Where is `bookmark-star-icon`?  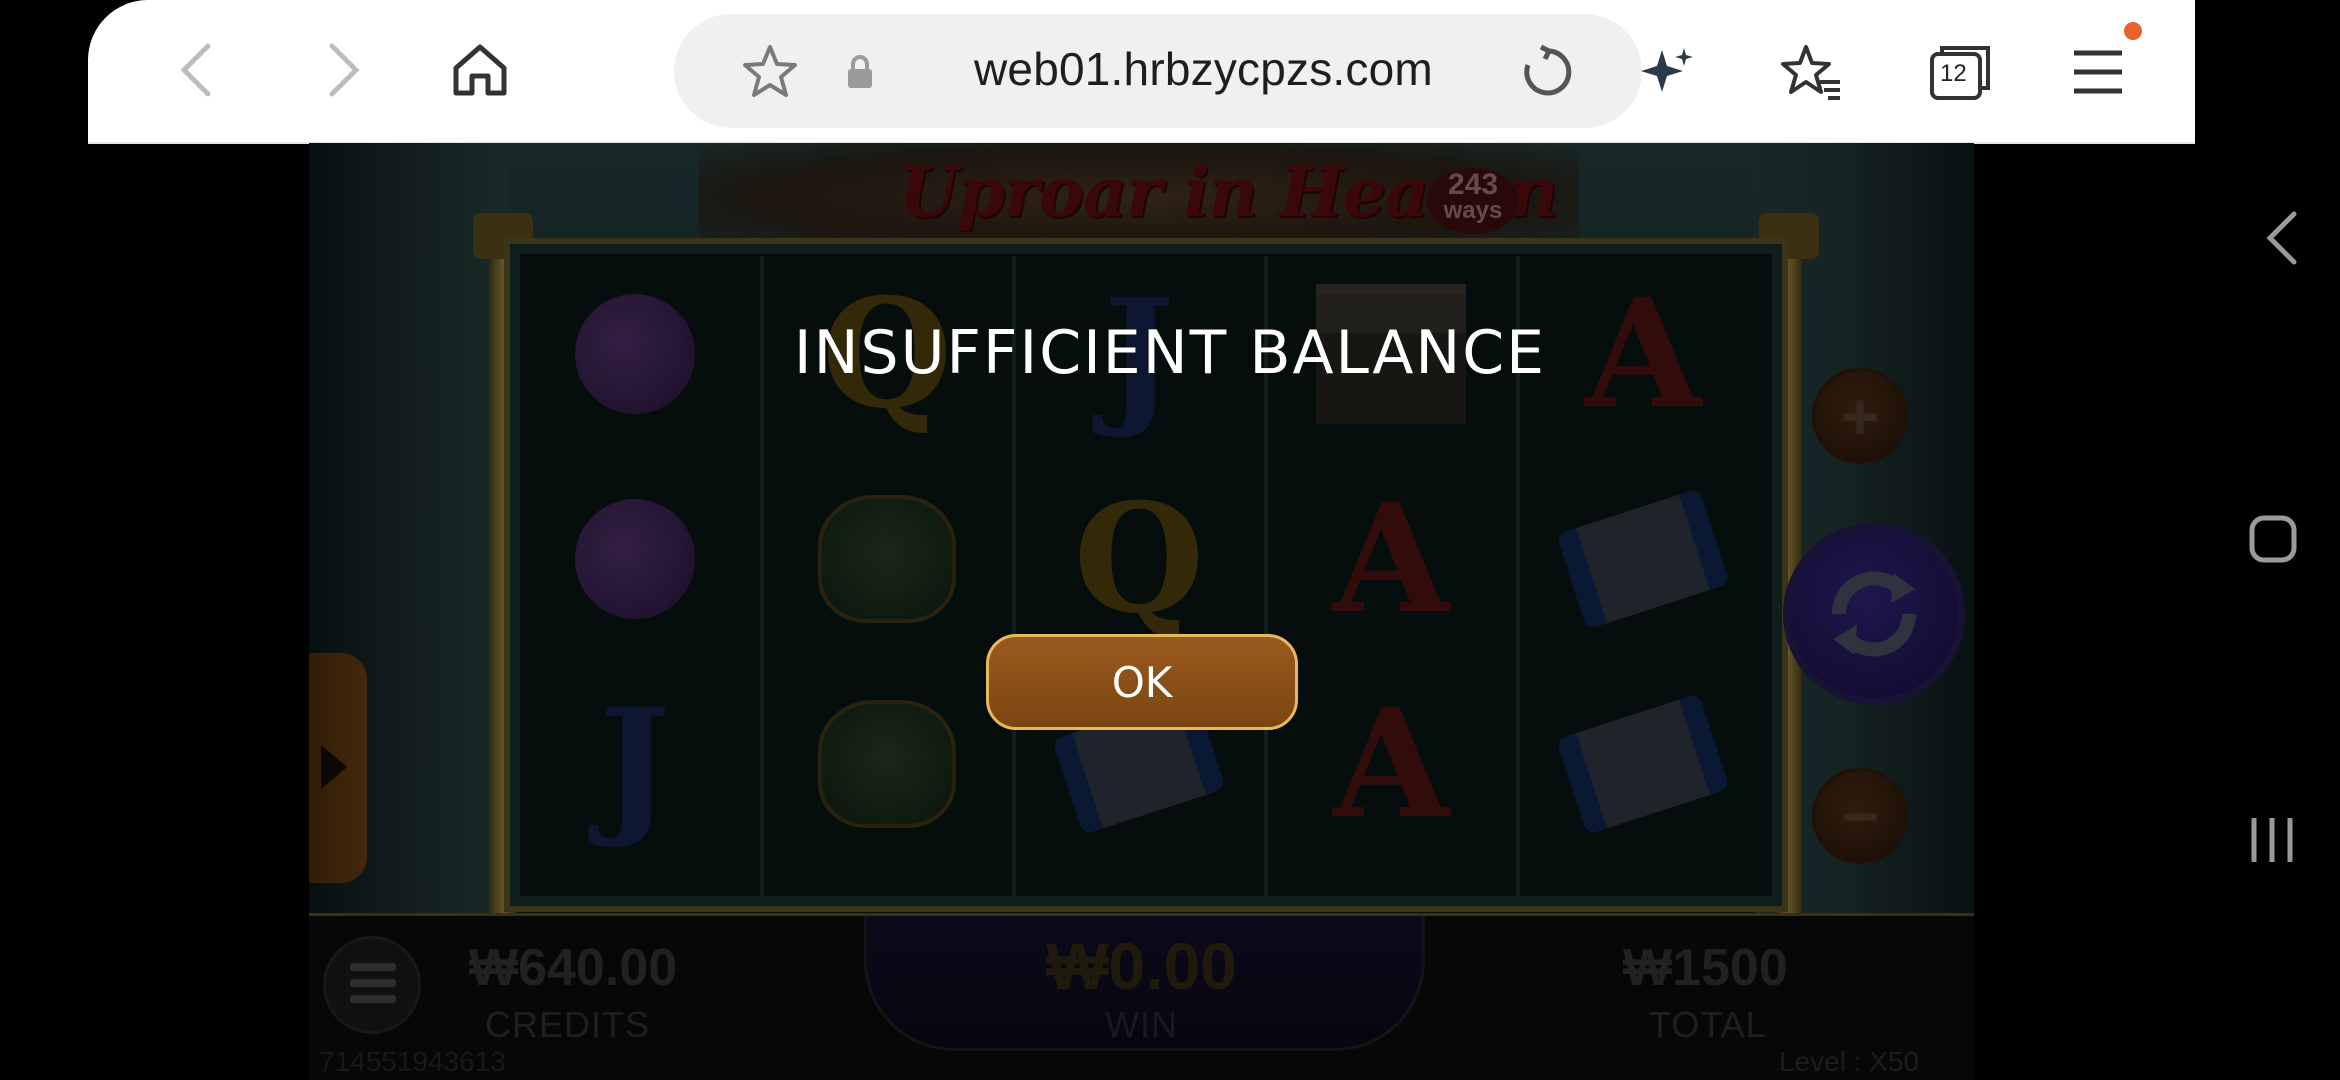 bookmark-star-icon is located at coordinates (770, 72).